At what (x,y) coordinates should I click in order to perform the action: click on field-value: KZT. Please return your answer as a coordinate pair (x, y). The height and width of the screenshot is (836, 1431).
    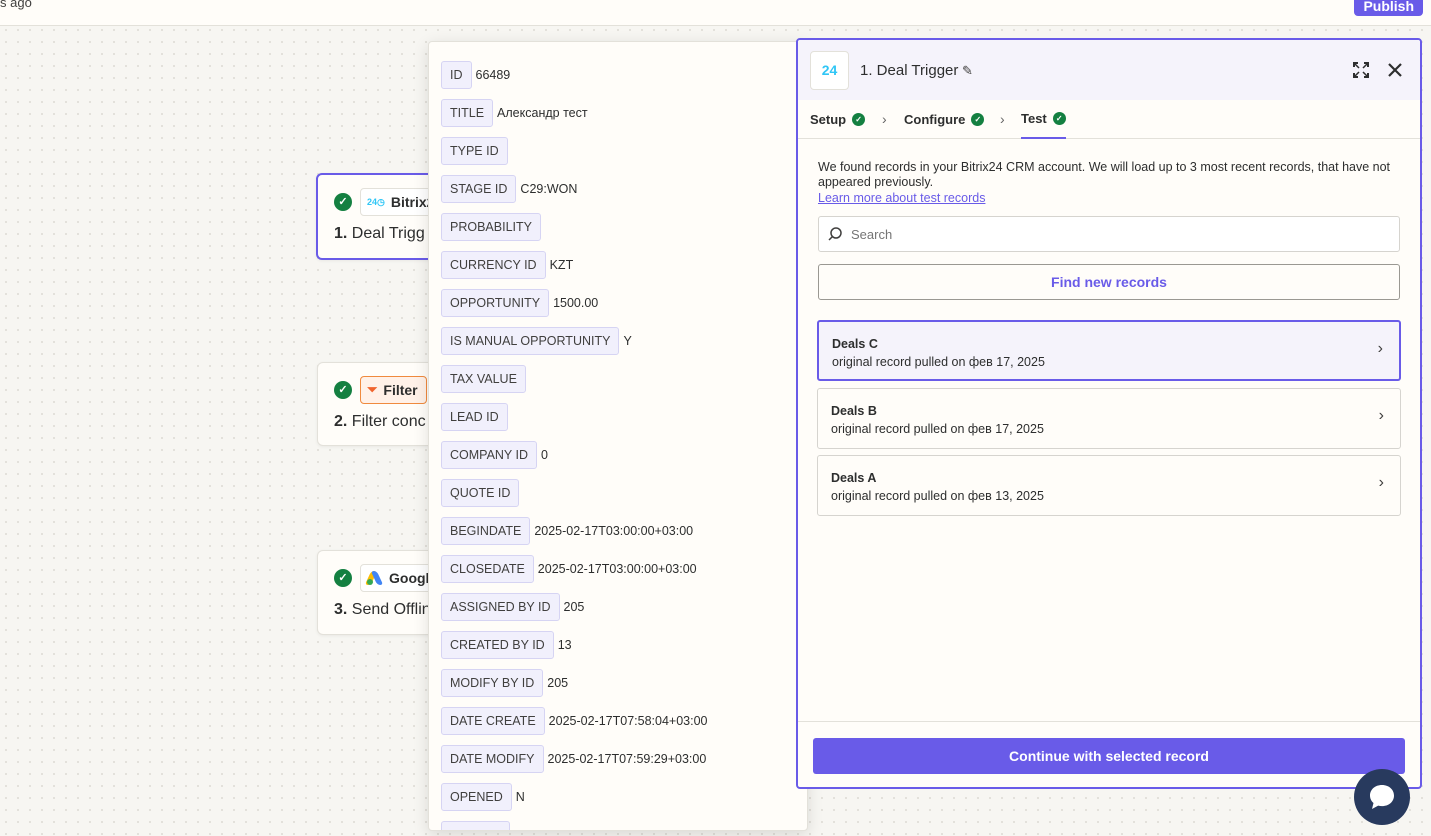
    Looking at the image, I should click on (561, 265).